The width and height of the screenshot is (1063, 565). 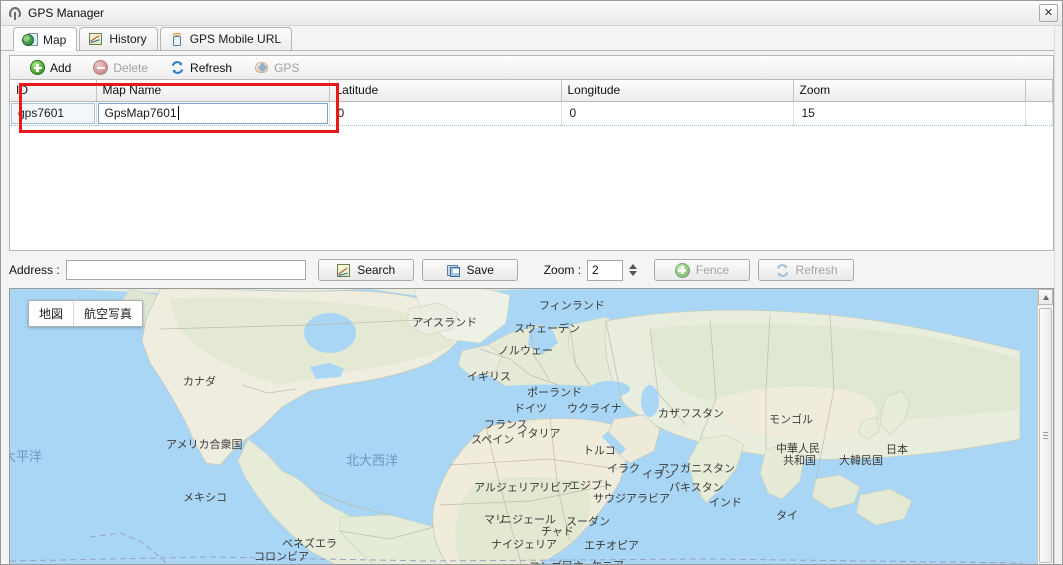 What do you see at coordinates (140, 113) in the screenshot?
I see `map-name-value: GpsMap7601` at bounding box center [140, 113].